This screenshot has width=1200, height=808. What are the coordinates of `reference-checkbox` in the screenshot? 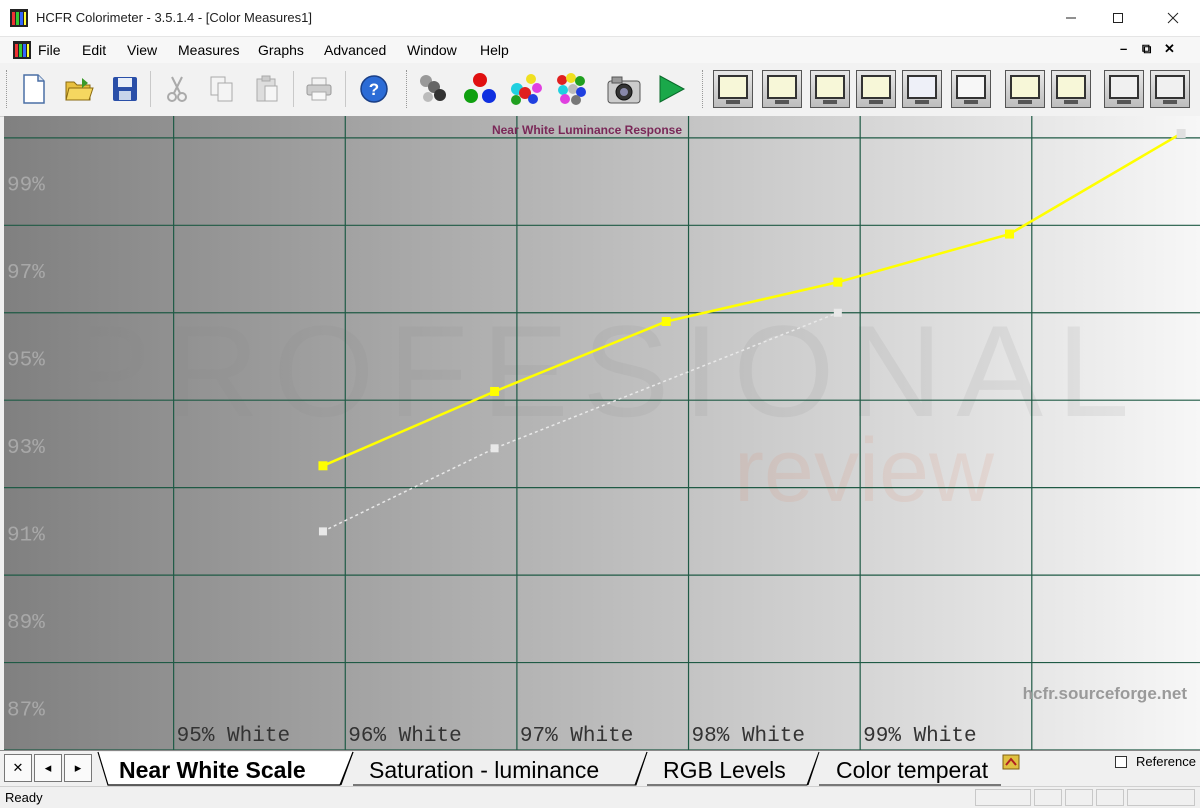 It's located at (1121, 762).